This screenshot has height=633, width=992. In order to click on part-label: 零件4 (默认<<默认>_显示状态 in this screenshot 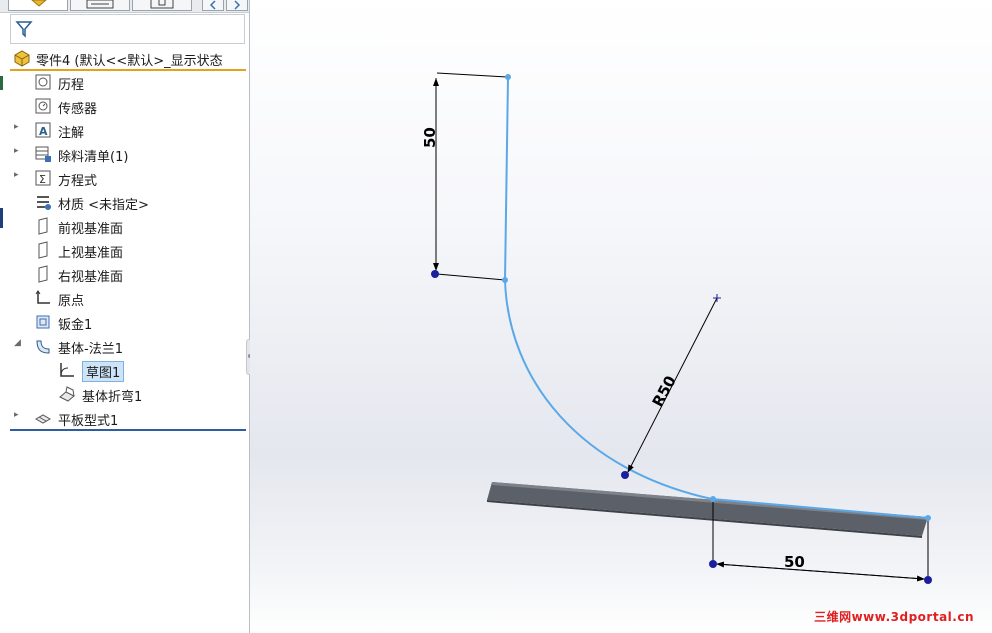, I will do `click(129, 61)`.